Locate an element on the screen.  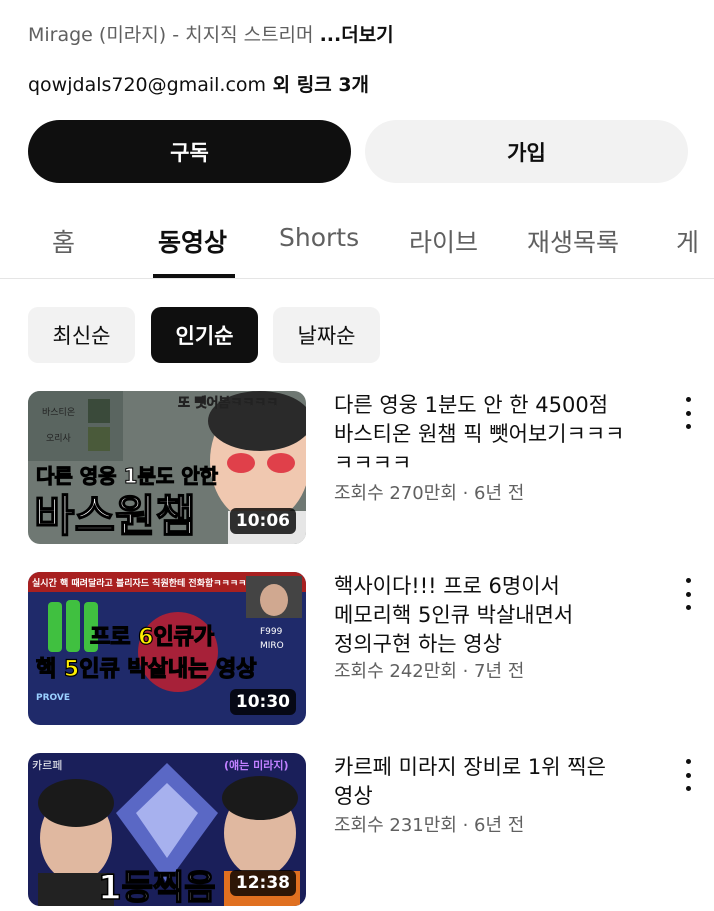
join-button: 가입 is located at coordinates (526, 151).